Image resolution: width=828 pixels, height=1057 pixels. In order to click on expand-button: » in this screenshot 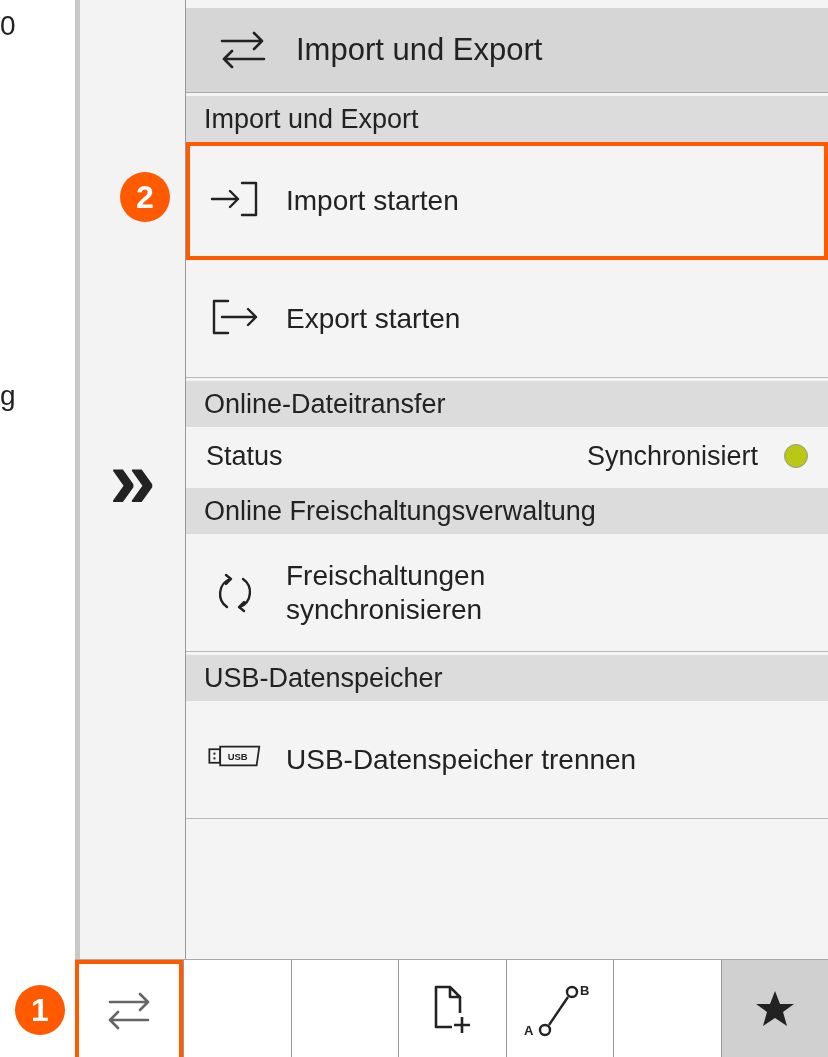, I will do `click(132, 478)`.